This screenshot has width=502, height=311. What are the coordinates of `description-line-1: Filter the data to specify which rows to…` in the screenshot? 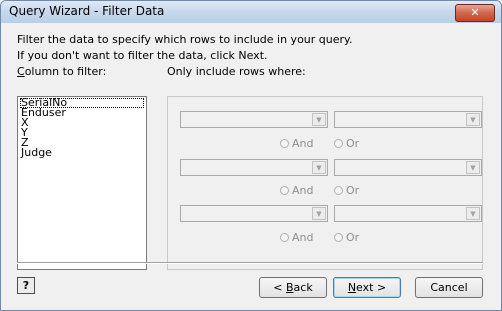 It's located at (185, 39).